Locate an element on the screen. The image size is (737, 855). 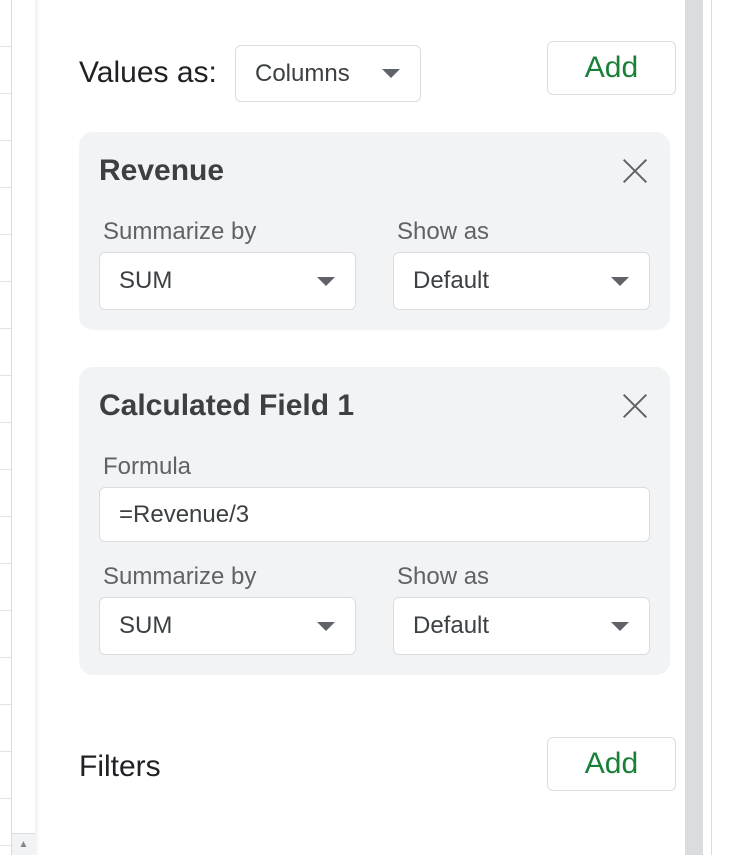
values-as-label: Values as: is located at coordinates (148, 72).